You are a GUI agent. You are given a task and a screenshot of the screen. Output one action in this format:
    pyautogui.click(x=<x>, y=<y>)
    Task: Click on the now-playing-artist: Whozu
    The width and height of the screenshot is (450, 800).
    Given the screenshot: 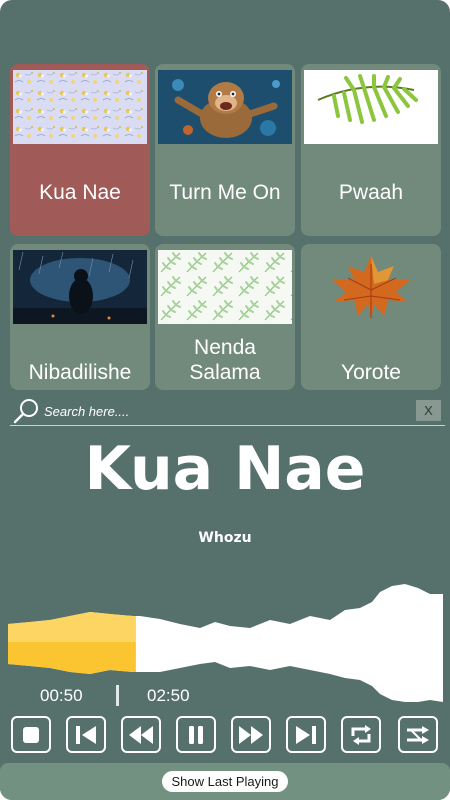 What is the action you would take?
    pyautogui.click(x=225, y=538)
    